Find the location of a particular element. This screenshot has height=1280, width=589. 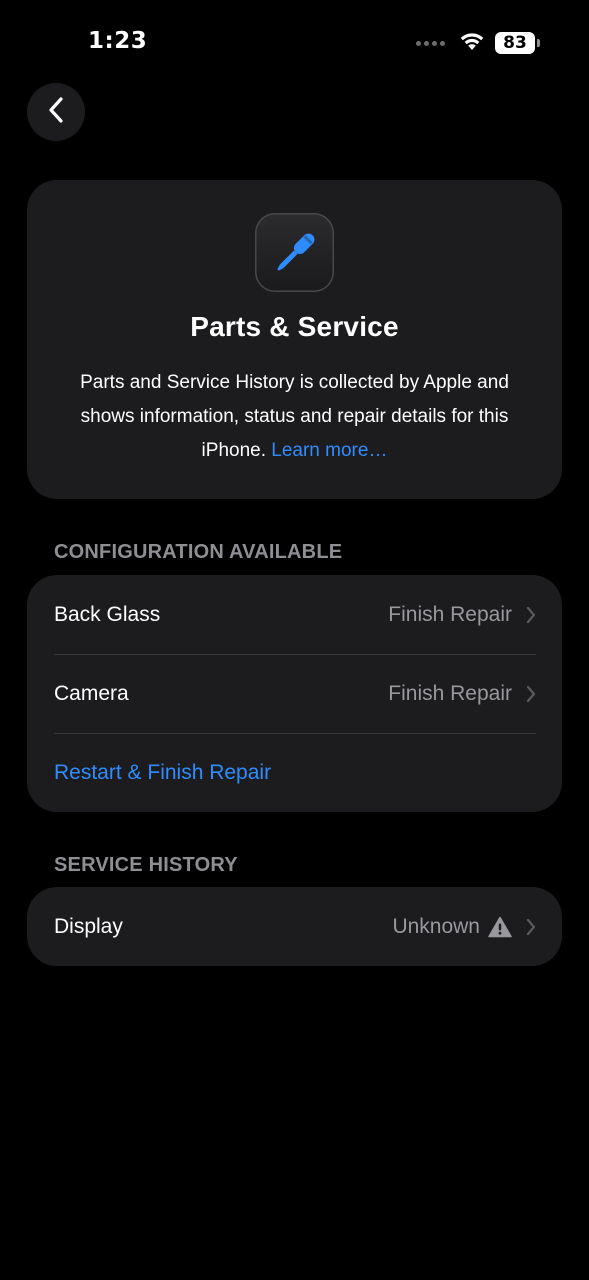

battery-icon: 83 is located at coordinates (517, 43).